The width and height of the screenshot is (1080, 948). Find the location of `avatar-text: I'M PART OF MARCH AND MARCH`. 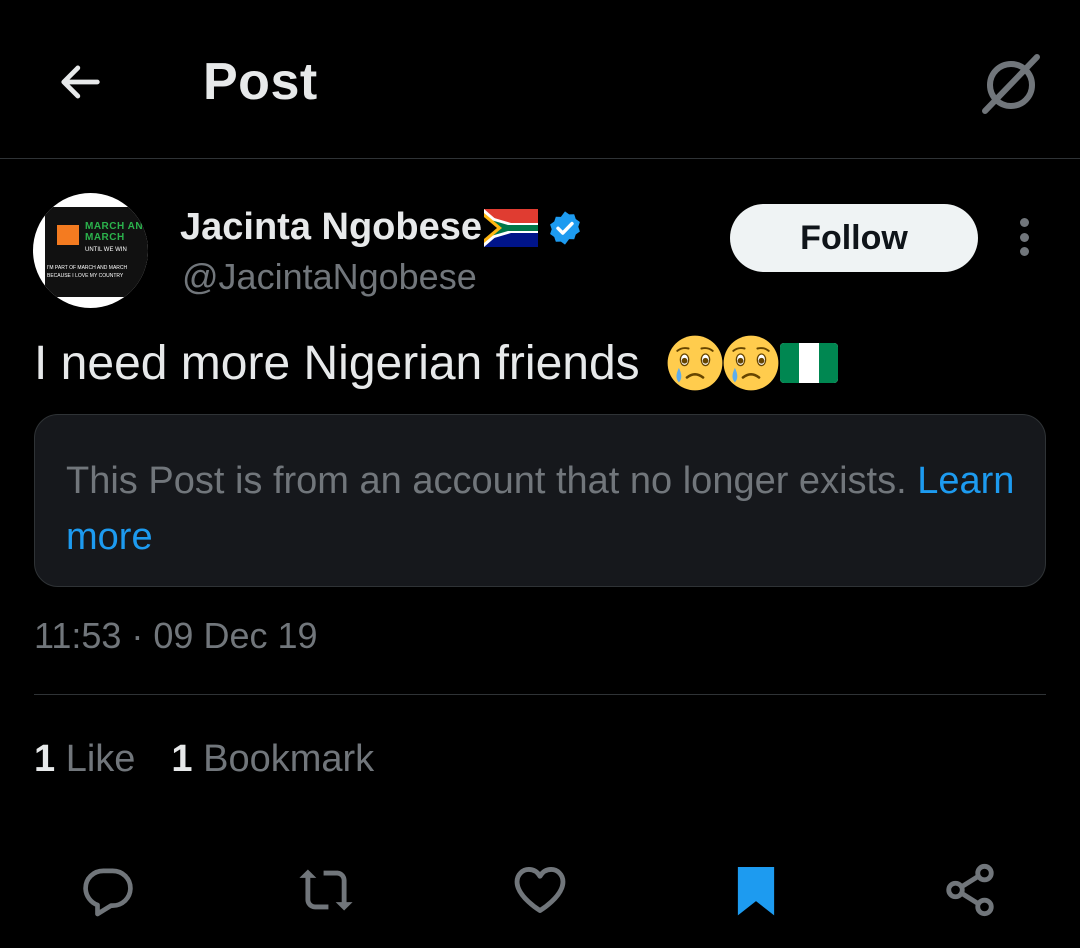

avatar-text: I'M PART OF MARCH AND MARCH is located at coordinates (87, 268).